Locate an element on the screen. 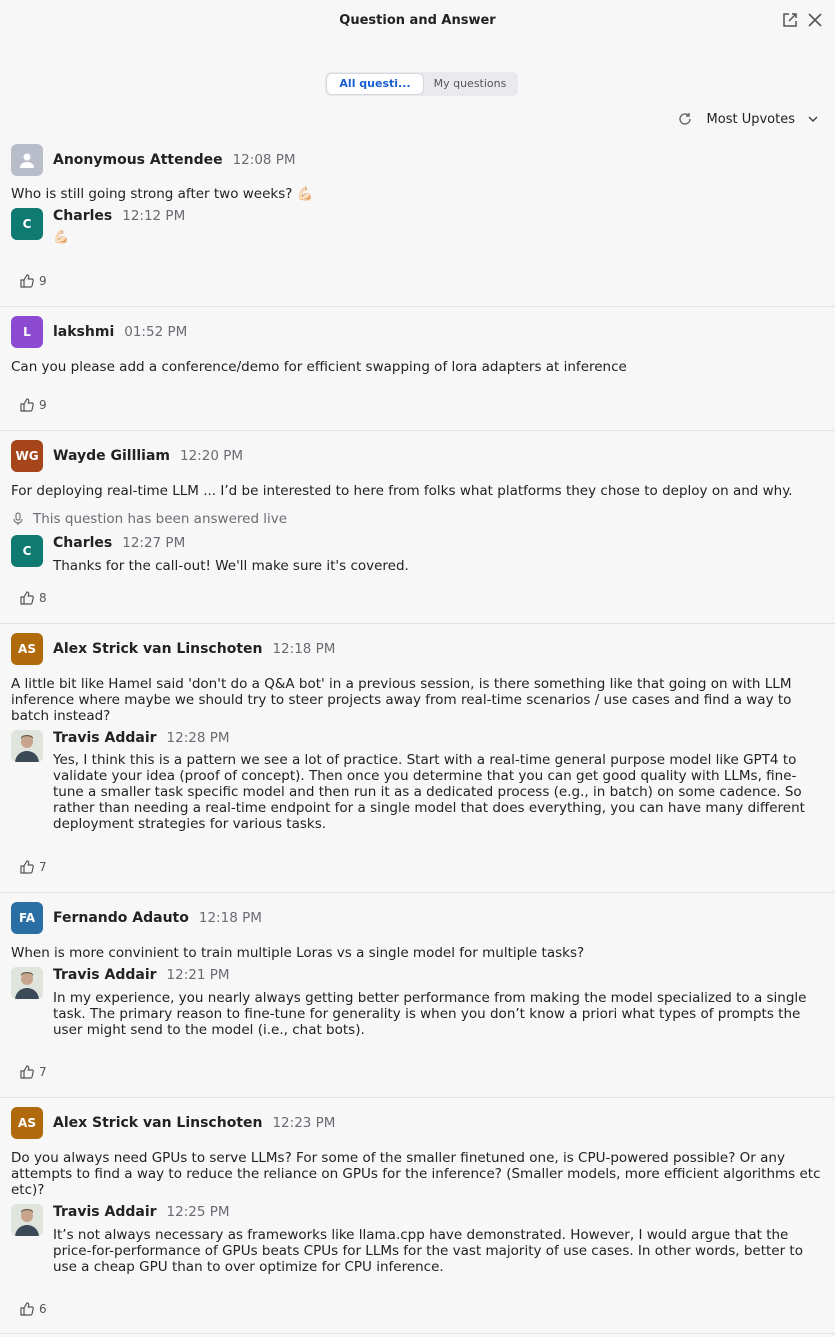 This screenshot has width=835, height=1337. question-author: Anonymous Attendee is located at coordinates (138, 160).